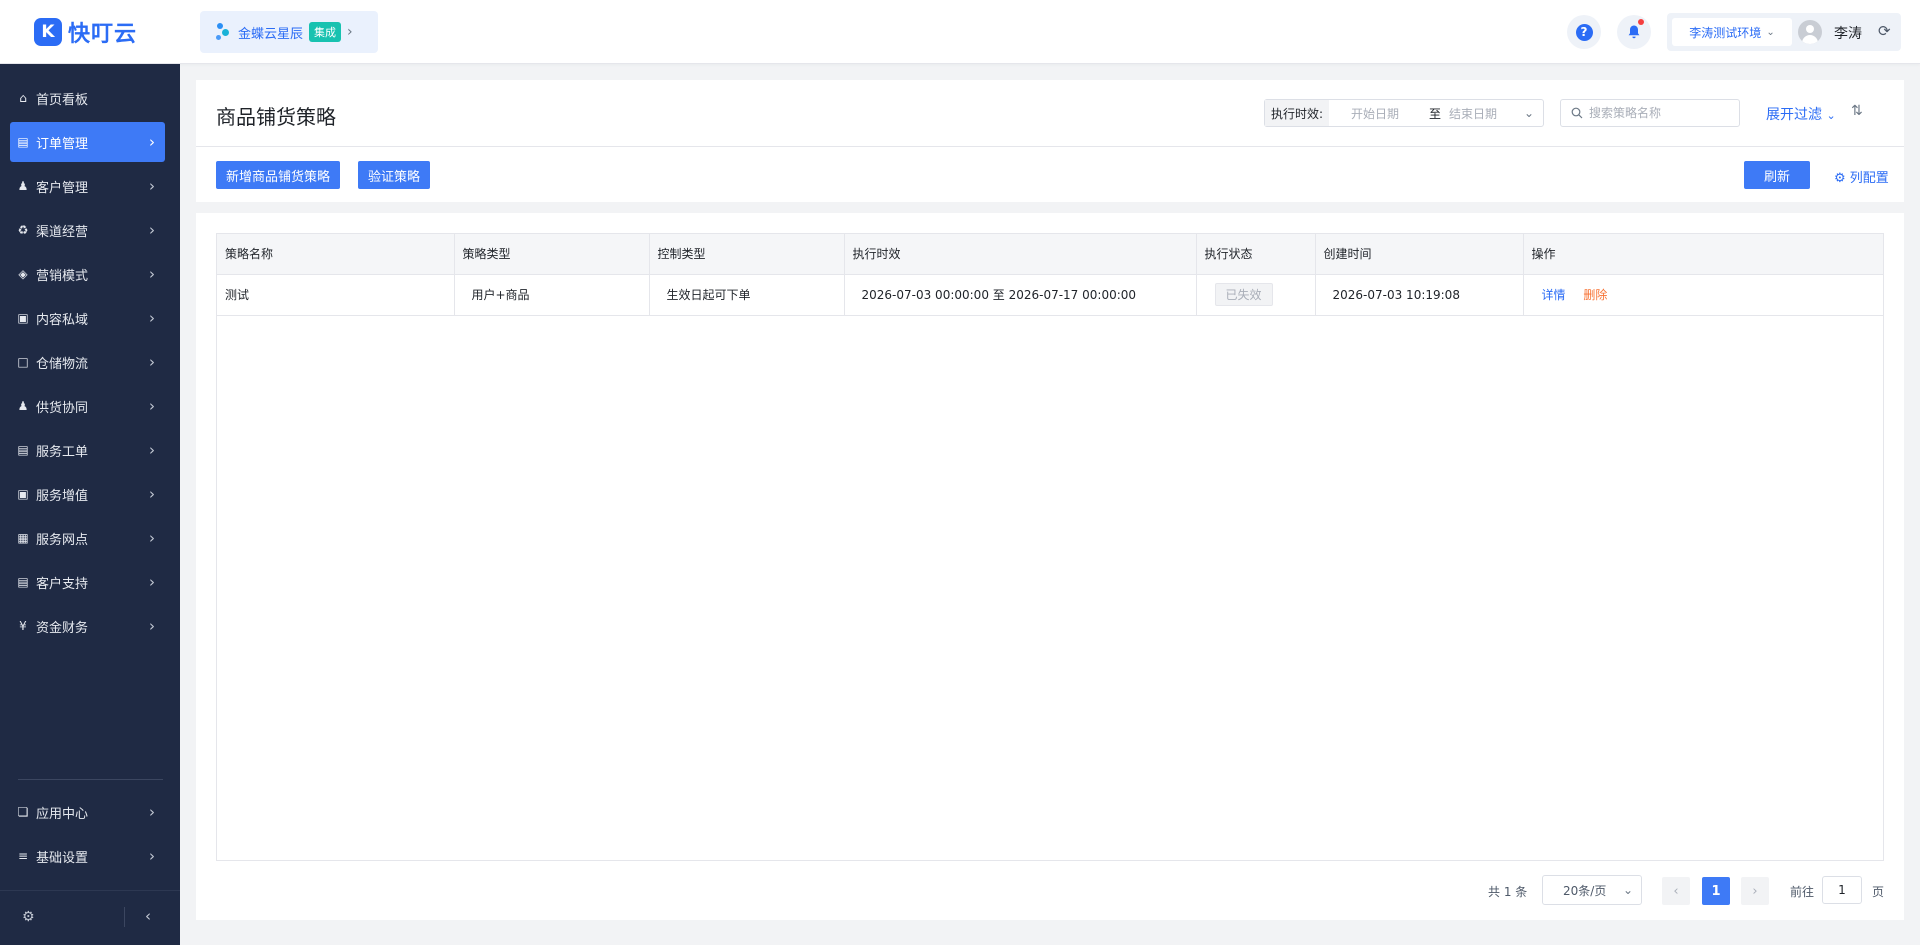 This screenshot has height=945, width=1920. Describe the element at coordinates (336, 254) in the screenshot. I see `column-header: 策略名称` at that location.